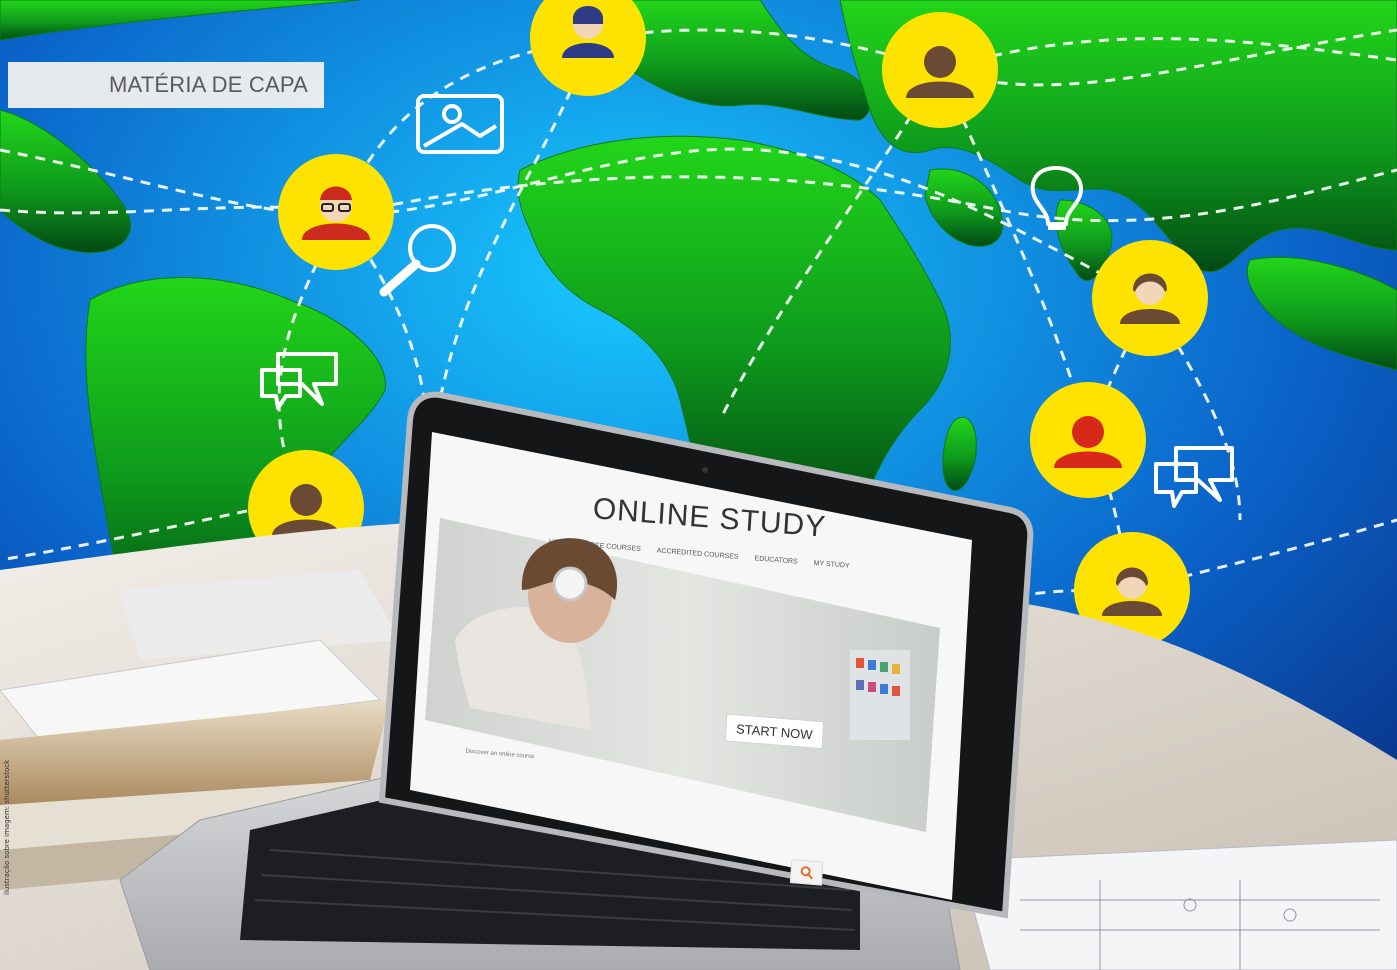 The image size is (1397, 970). What do you see at coordinates (709, 518) in the screenshot?
I see `site-title: ONLINE STUDY` at bounding box center [709, 518].